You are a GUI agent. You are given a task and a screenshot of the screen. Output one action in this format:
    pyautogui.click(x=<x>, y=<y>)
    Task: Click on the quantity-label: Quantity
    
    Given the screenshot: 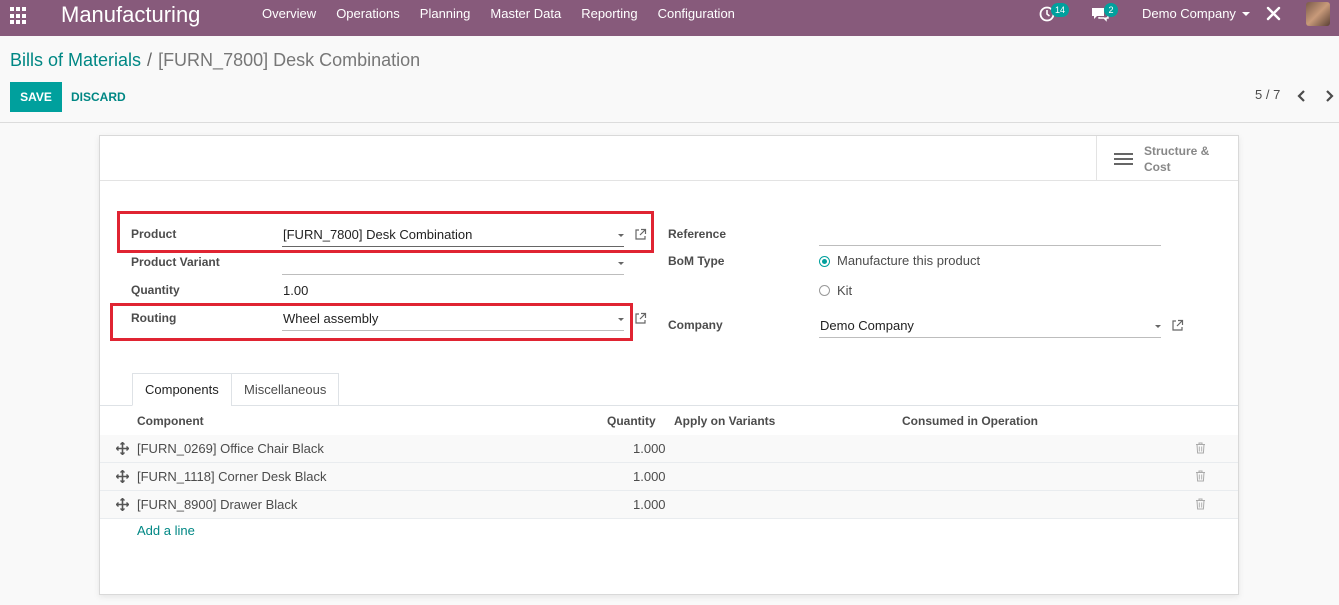 What is the action you would take?
    pyautogui.click(x=155, y=290)
    